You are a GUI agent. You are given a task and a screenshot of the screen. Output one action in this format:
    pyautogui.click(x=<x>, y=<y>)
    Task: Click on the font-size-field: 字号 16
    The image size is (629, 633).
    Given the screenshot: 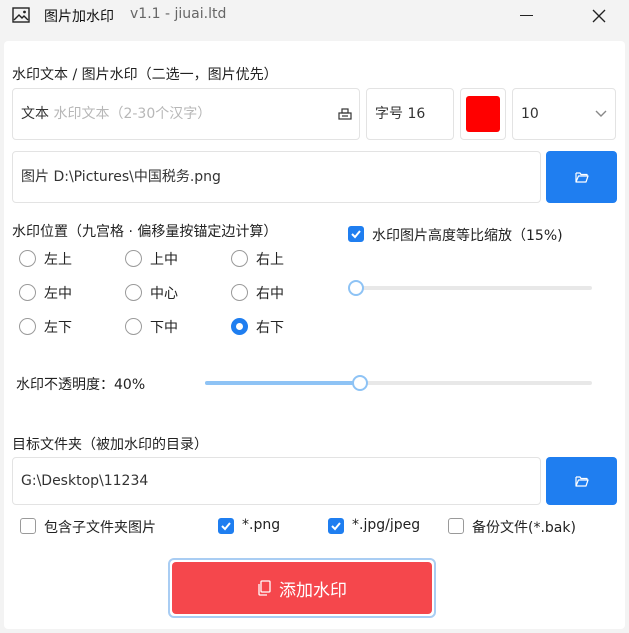 What is the action you would take?
    pyautogui.click(x=410, y=114)
    